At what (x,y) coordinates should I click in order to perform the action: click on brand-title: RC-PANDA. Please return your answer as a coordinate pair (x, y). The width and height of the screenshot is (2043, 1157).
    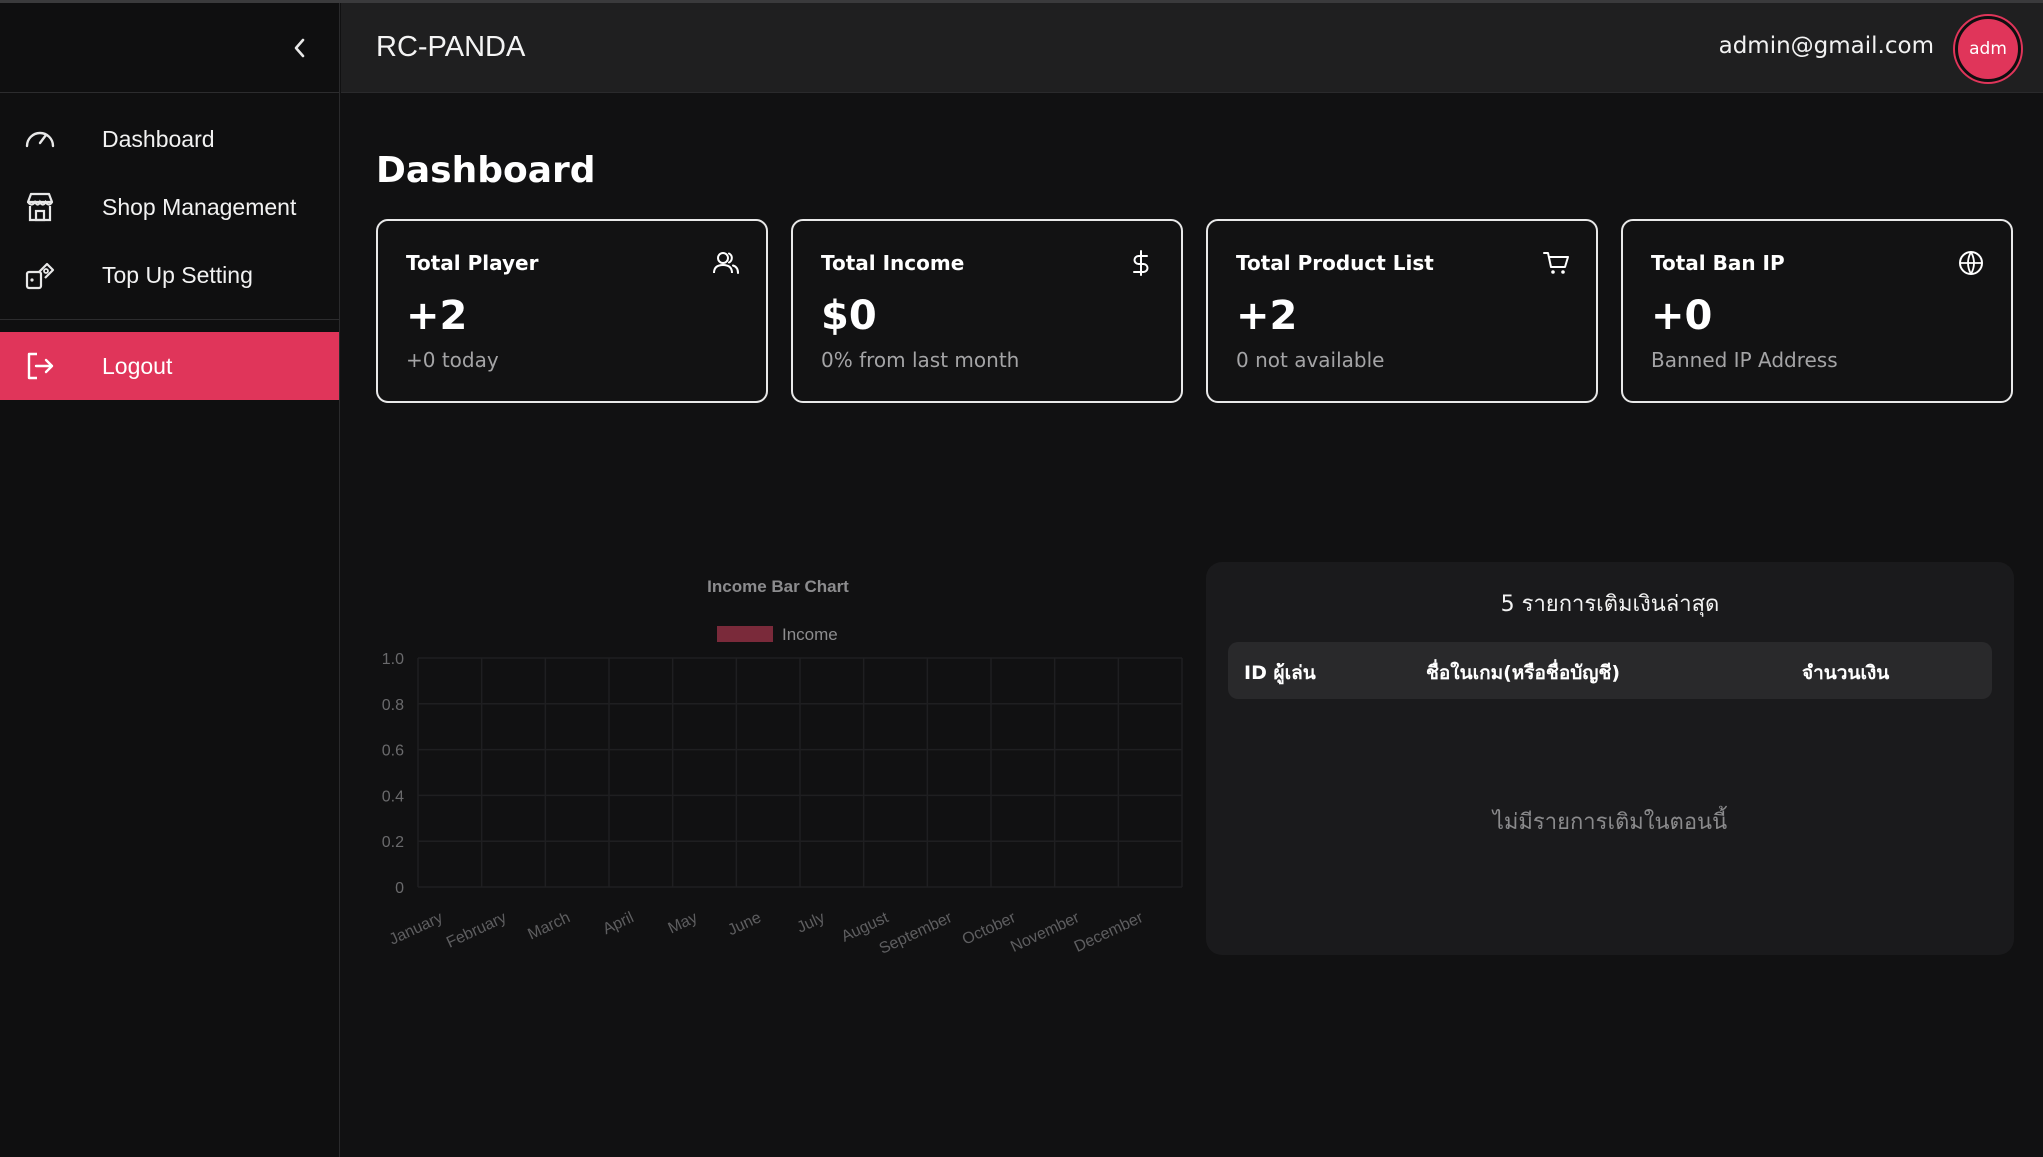
    Looking at the image, I should click on (451, 47).